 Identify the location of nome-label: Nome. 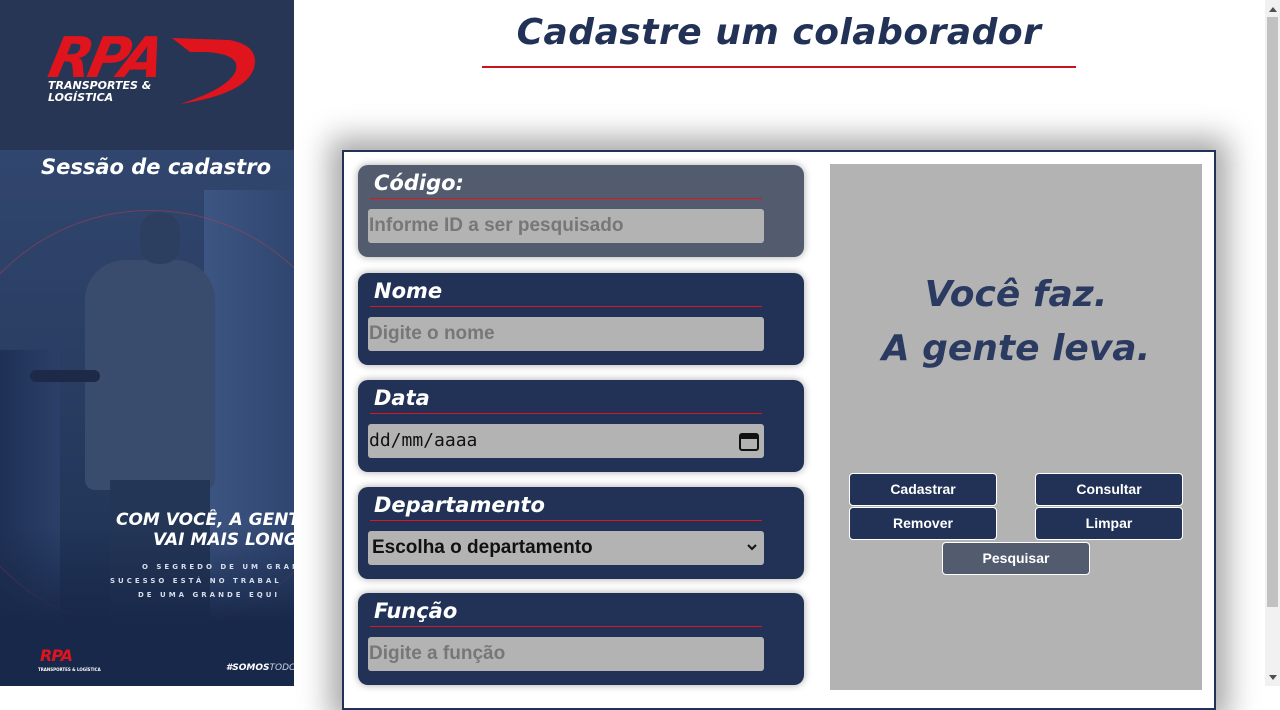
(408, 291).